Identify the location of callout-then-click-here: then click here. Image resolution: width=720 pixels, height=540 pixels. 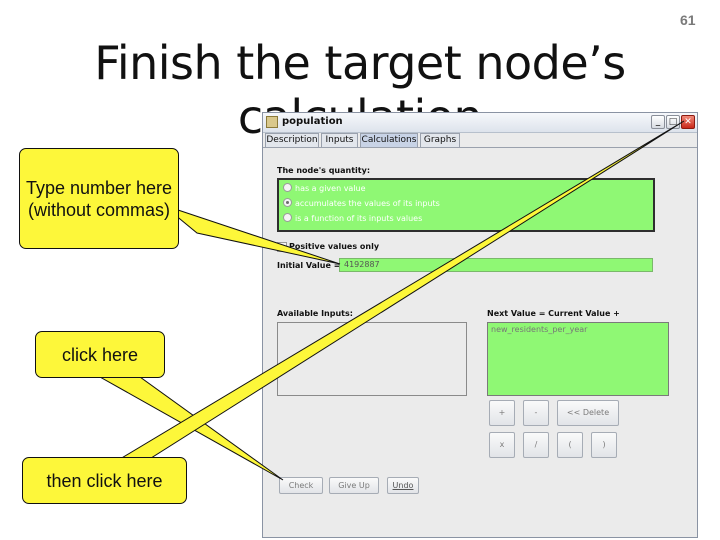
(104, 480).